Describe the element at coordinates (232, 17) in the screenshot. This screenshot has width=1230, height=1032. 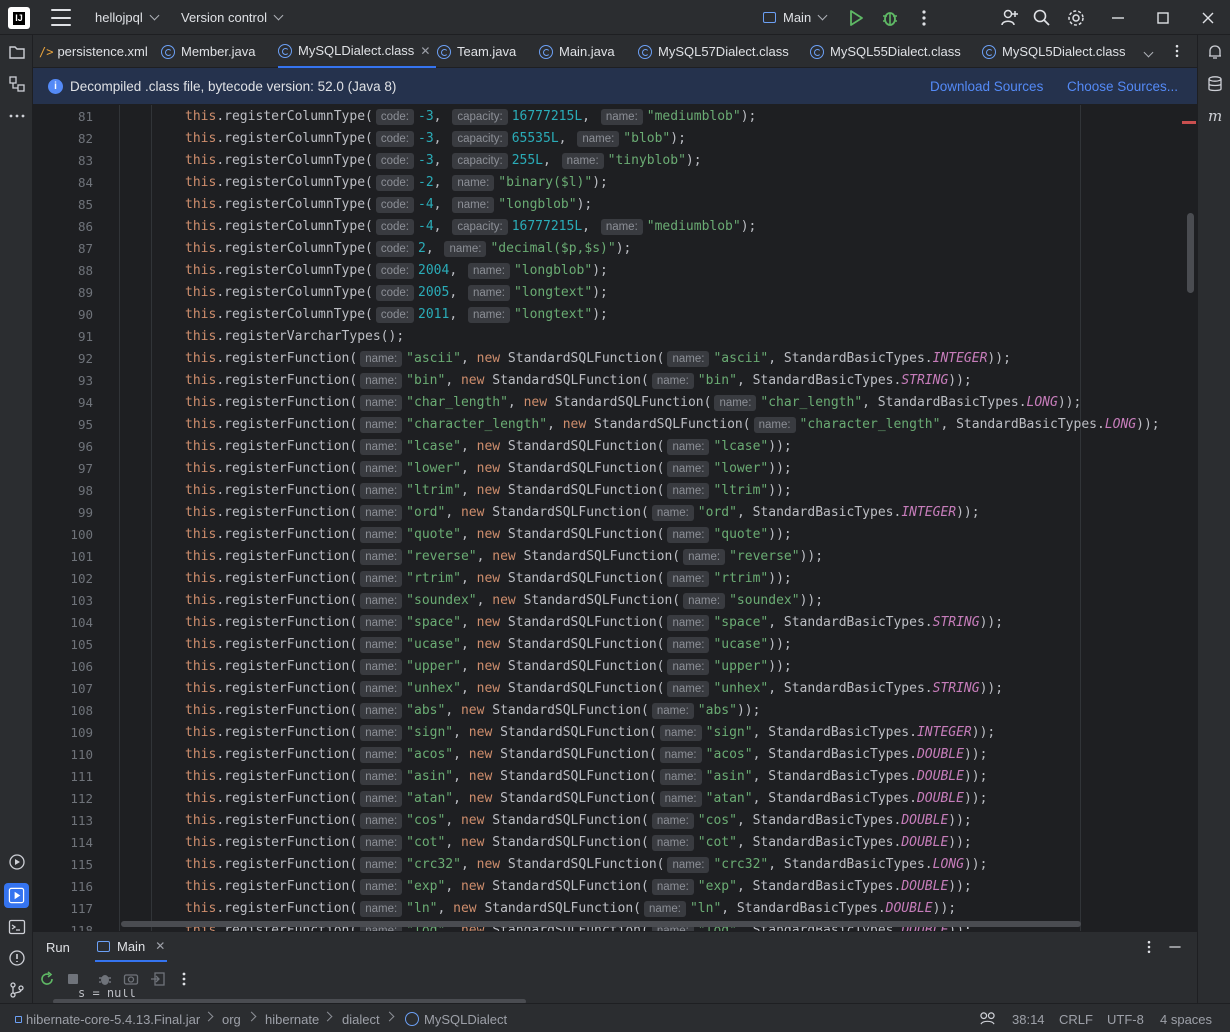
I see `vcs-selector: Version control` at that location.